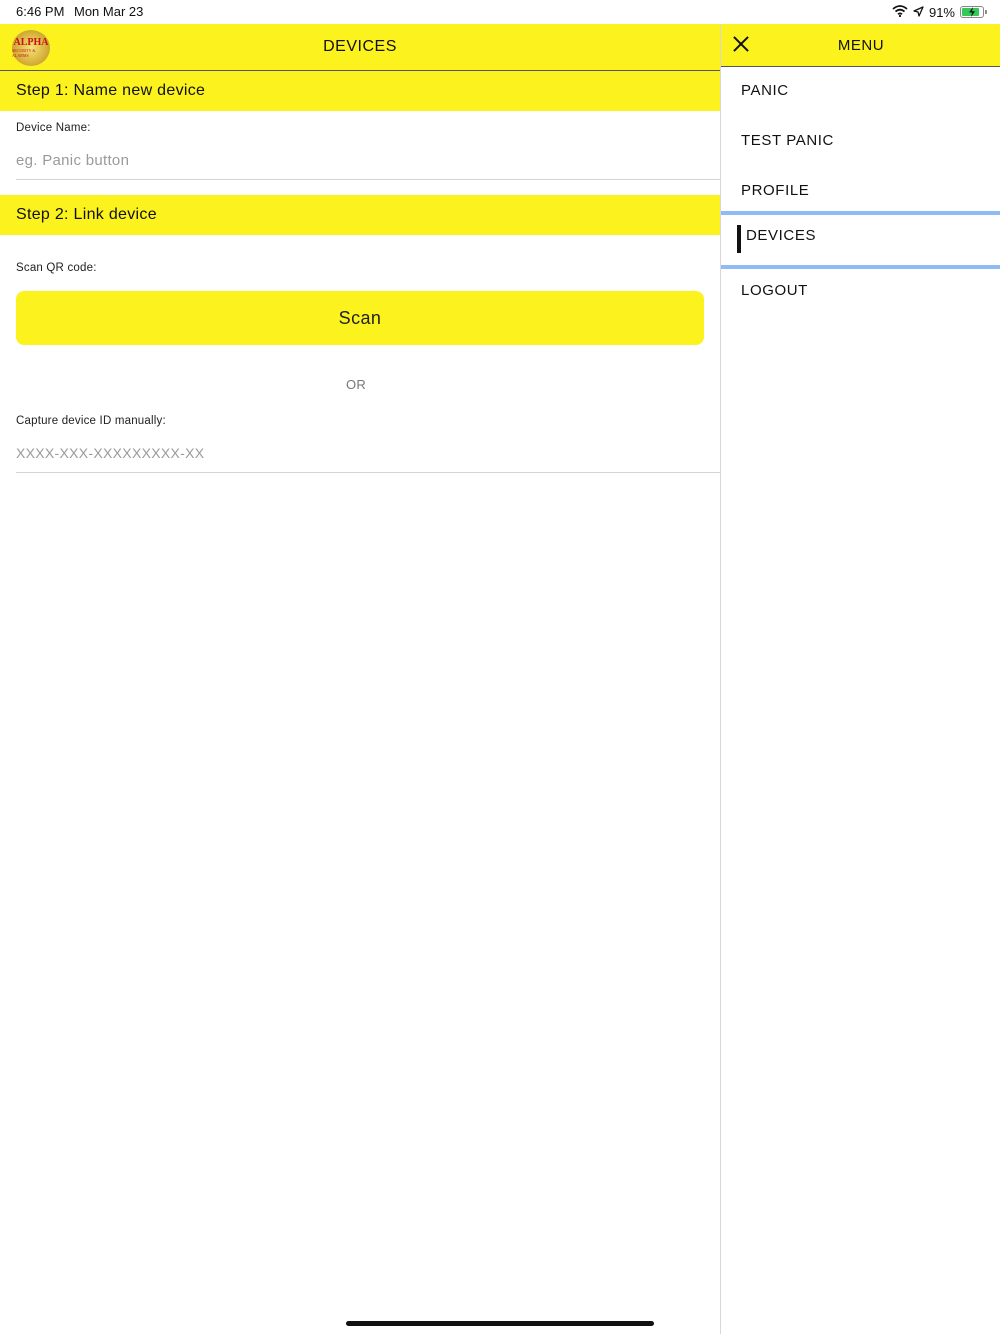 Image resolution: width=1000 pixels, height=1334 pixels. What do you see at coordinates (765, 90) in the screenshot?
I see `menu-item-label: PANIC` at bounding box center [765, 90].